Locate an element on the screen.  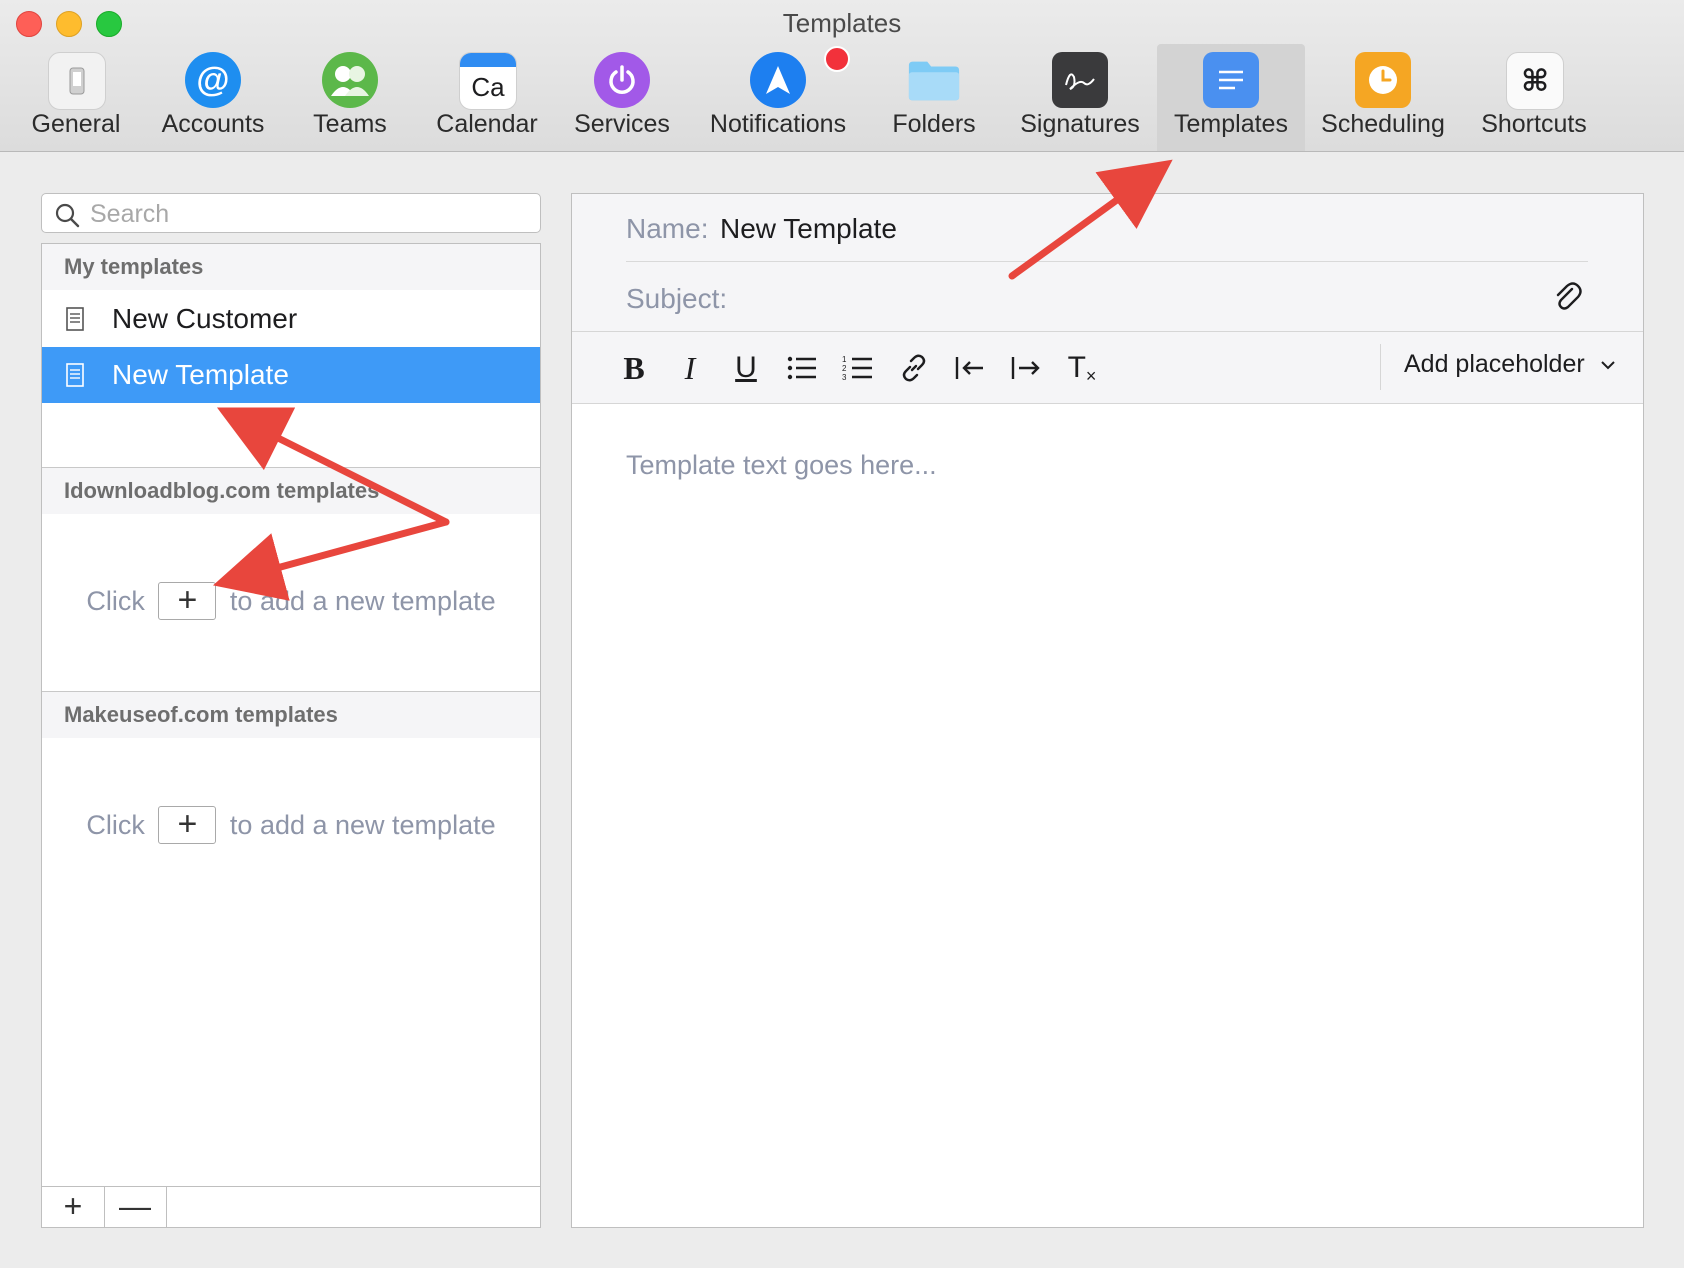
indent-icon is located at coordinates (1025, 368).